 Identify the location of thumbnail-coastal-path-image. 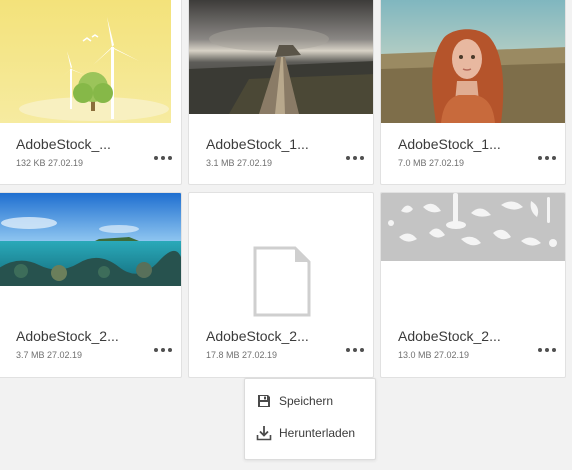
(281, 57).